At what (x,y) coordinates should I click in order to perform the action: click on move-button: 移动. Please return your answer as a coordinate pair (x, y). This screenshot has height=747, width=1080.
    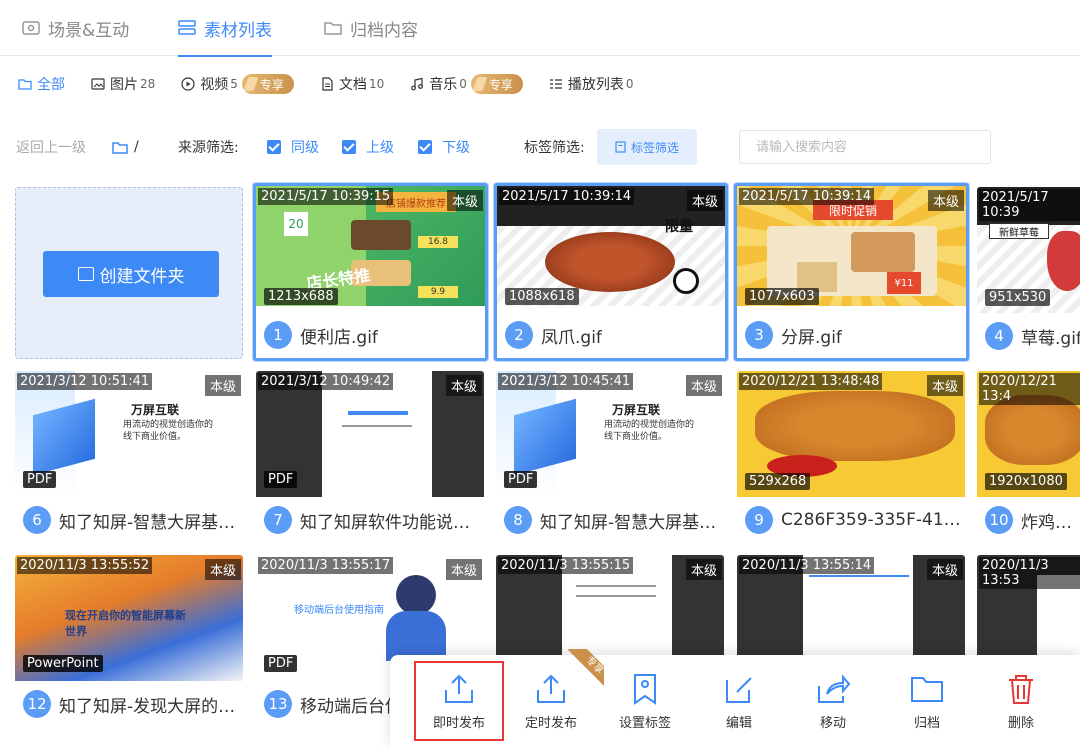
    Looking at the image, I should click on (833, 701).